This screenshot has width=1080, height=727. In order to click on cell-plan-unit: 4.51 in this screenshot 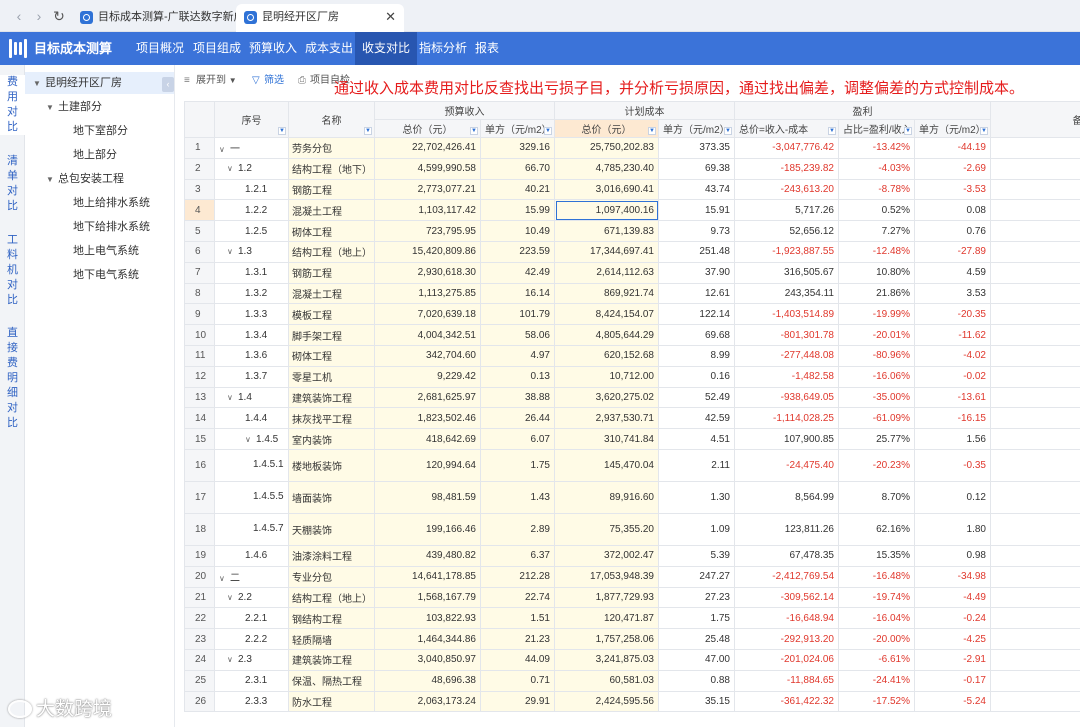, I will do `click(696, 439)`.